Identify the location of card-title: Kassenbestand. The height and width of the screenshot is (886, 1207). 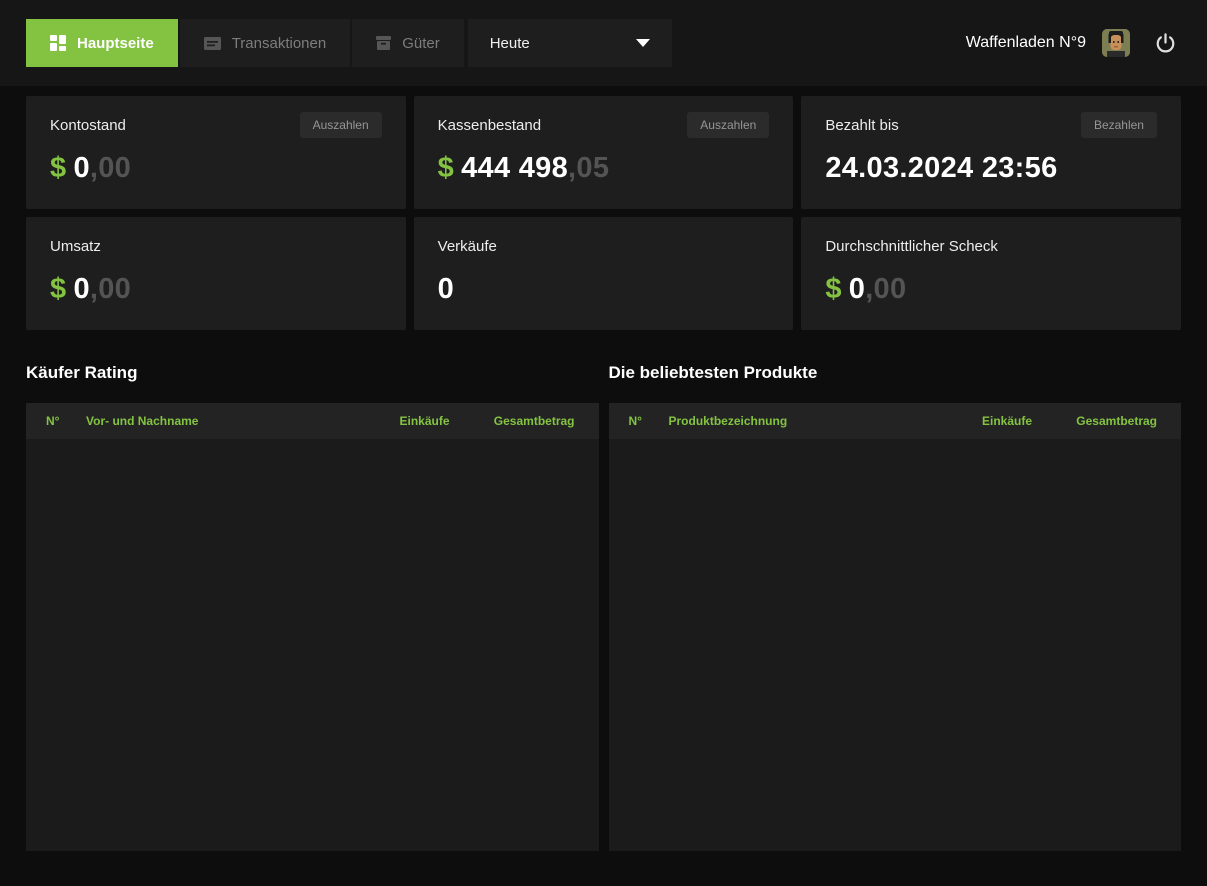
(489, 125).